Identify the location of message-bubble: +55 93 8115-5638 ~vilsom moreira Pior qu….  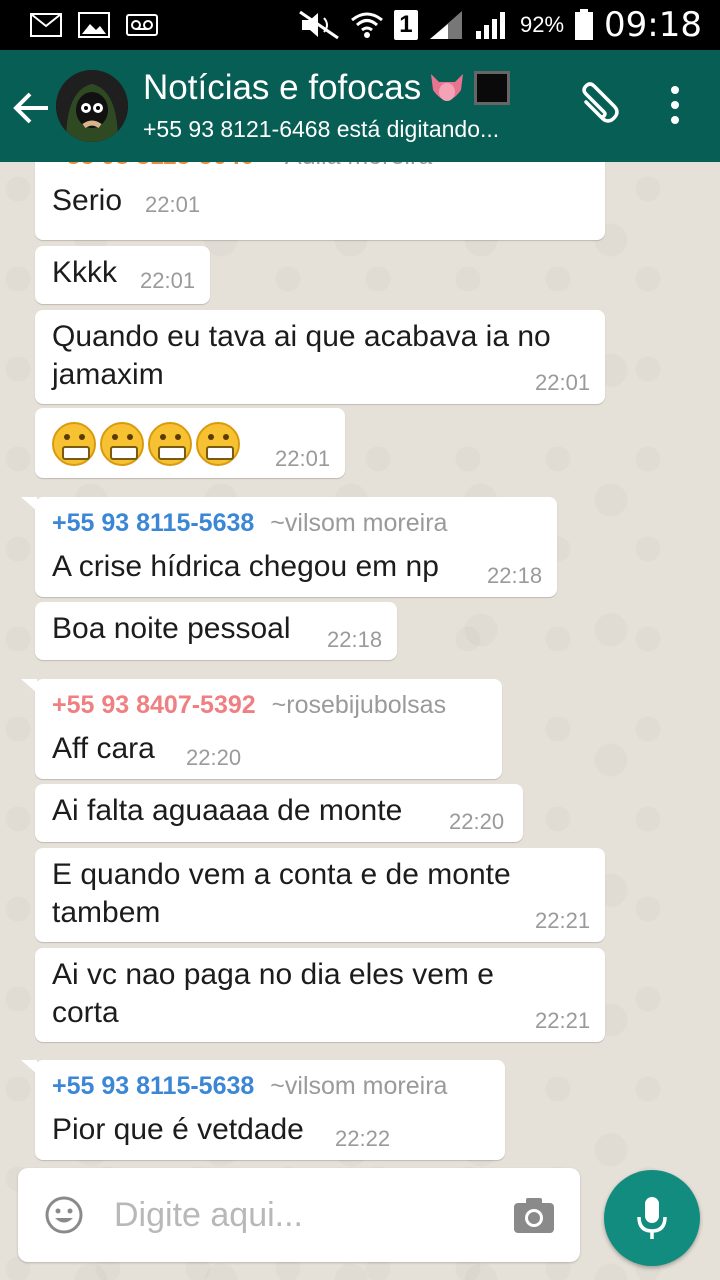
(263, 1110).